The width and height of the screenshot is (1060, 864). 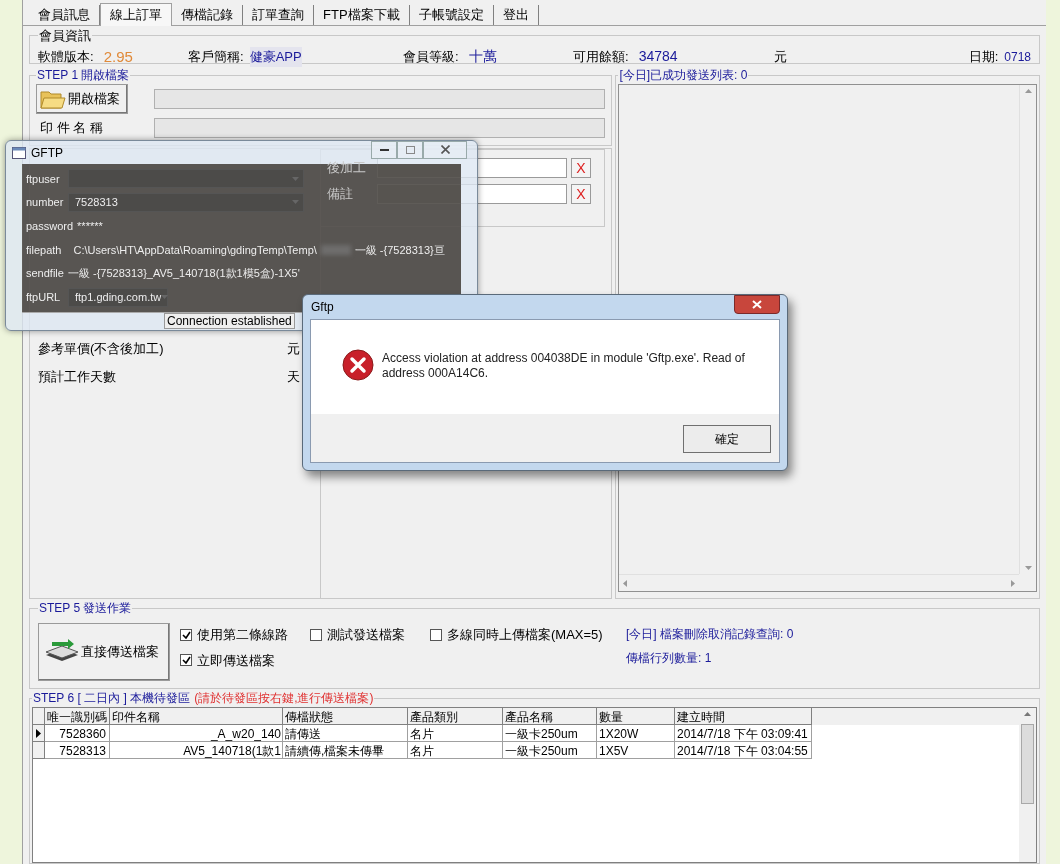 I want to click on table-cell: _A_w20_140, so click(x=196, y=733).